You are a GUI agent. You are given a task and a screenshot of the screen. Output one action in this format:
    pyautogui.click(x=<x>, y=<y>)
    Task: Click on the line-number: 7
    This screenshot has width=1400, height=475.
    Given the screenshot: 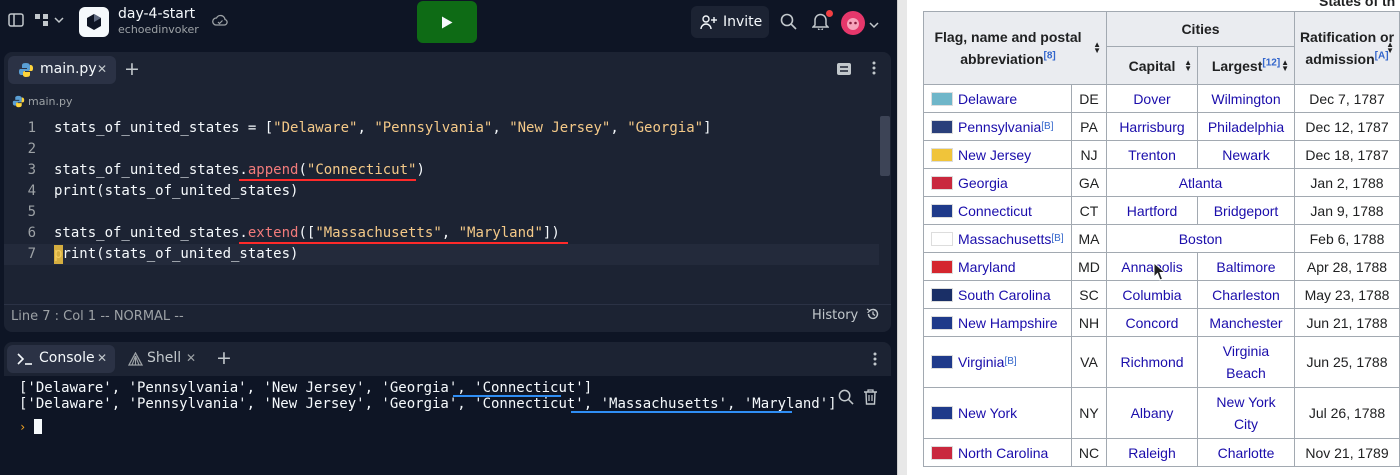 What is the action you would take?
    pyautogui.click(x=31, y=254)
    